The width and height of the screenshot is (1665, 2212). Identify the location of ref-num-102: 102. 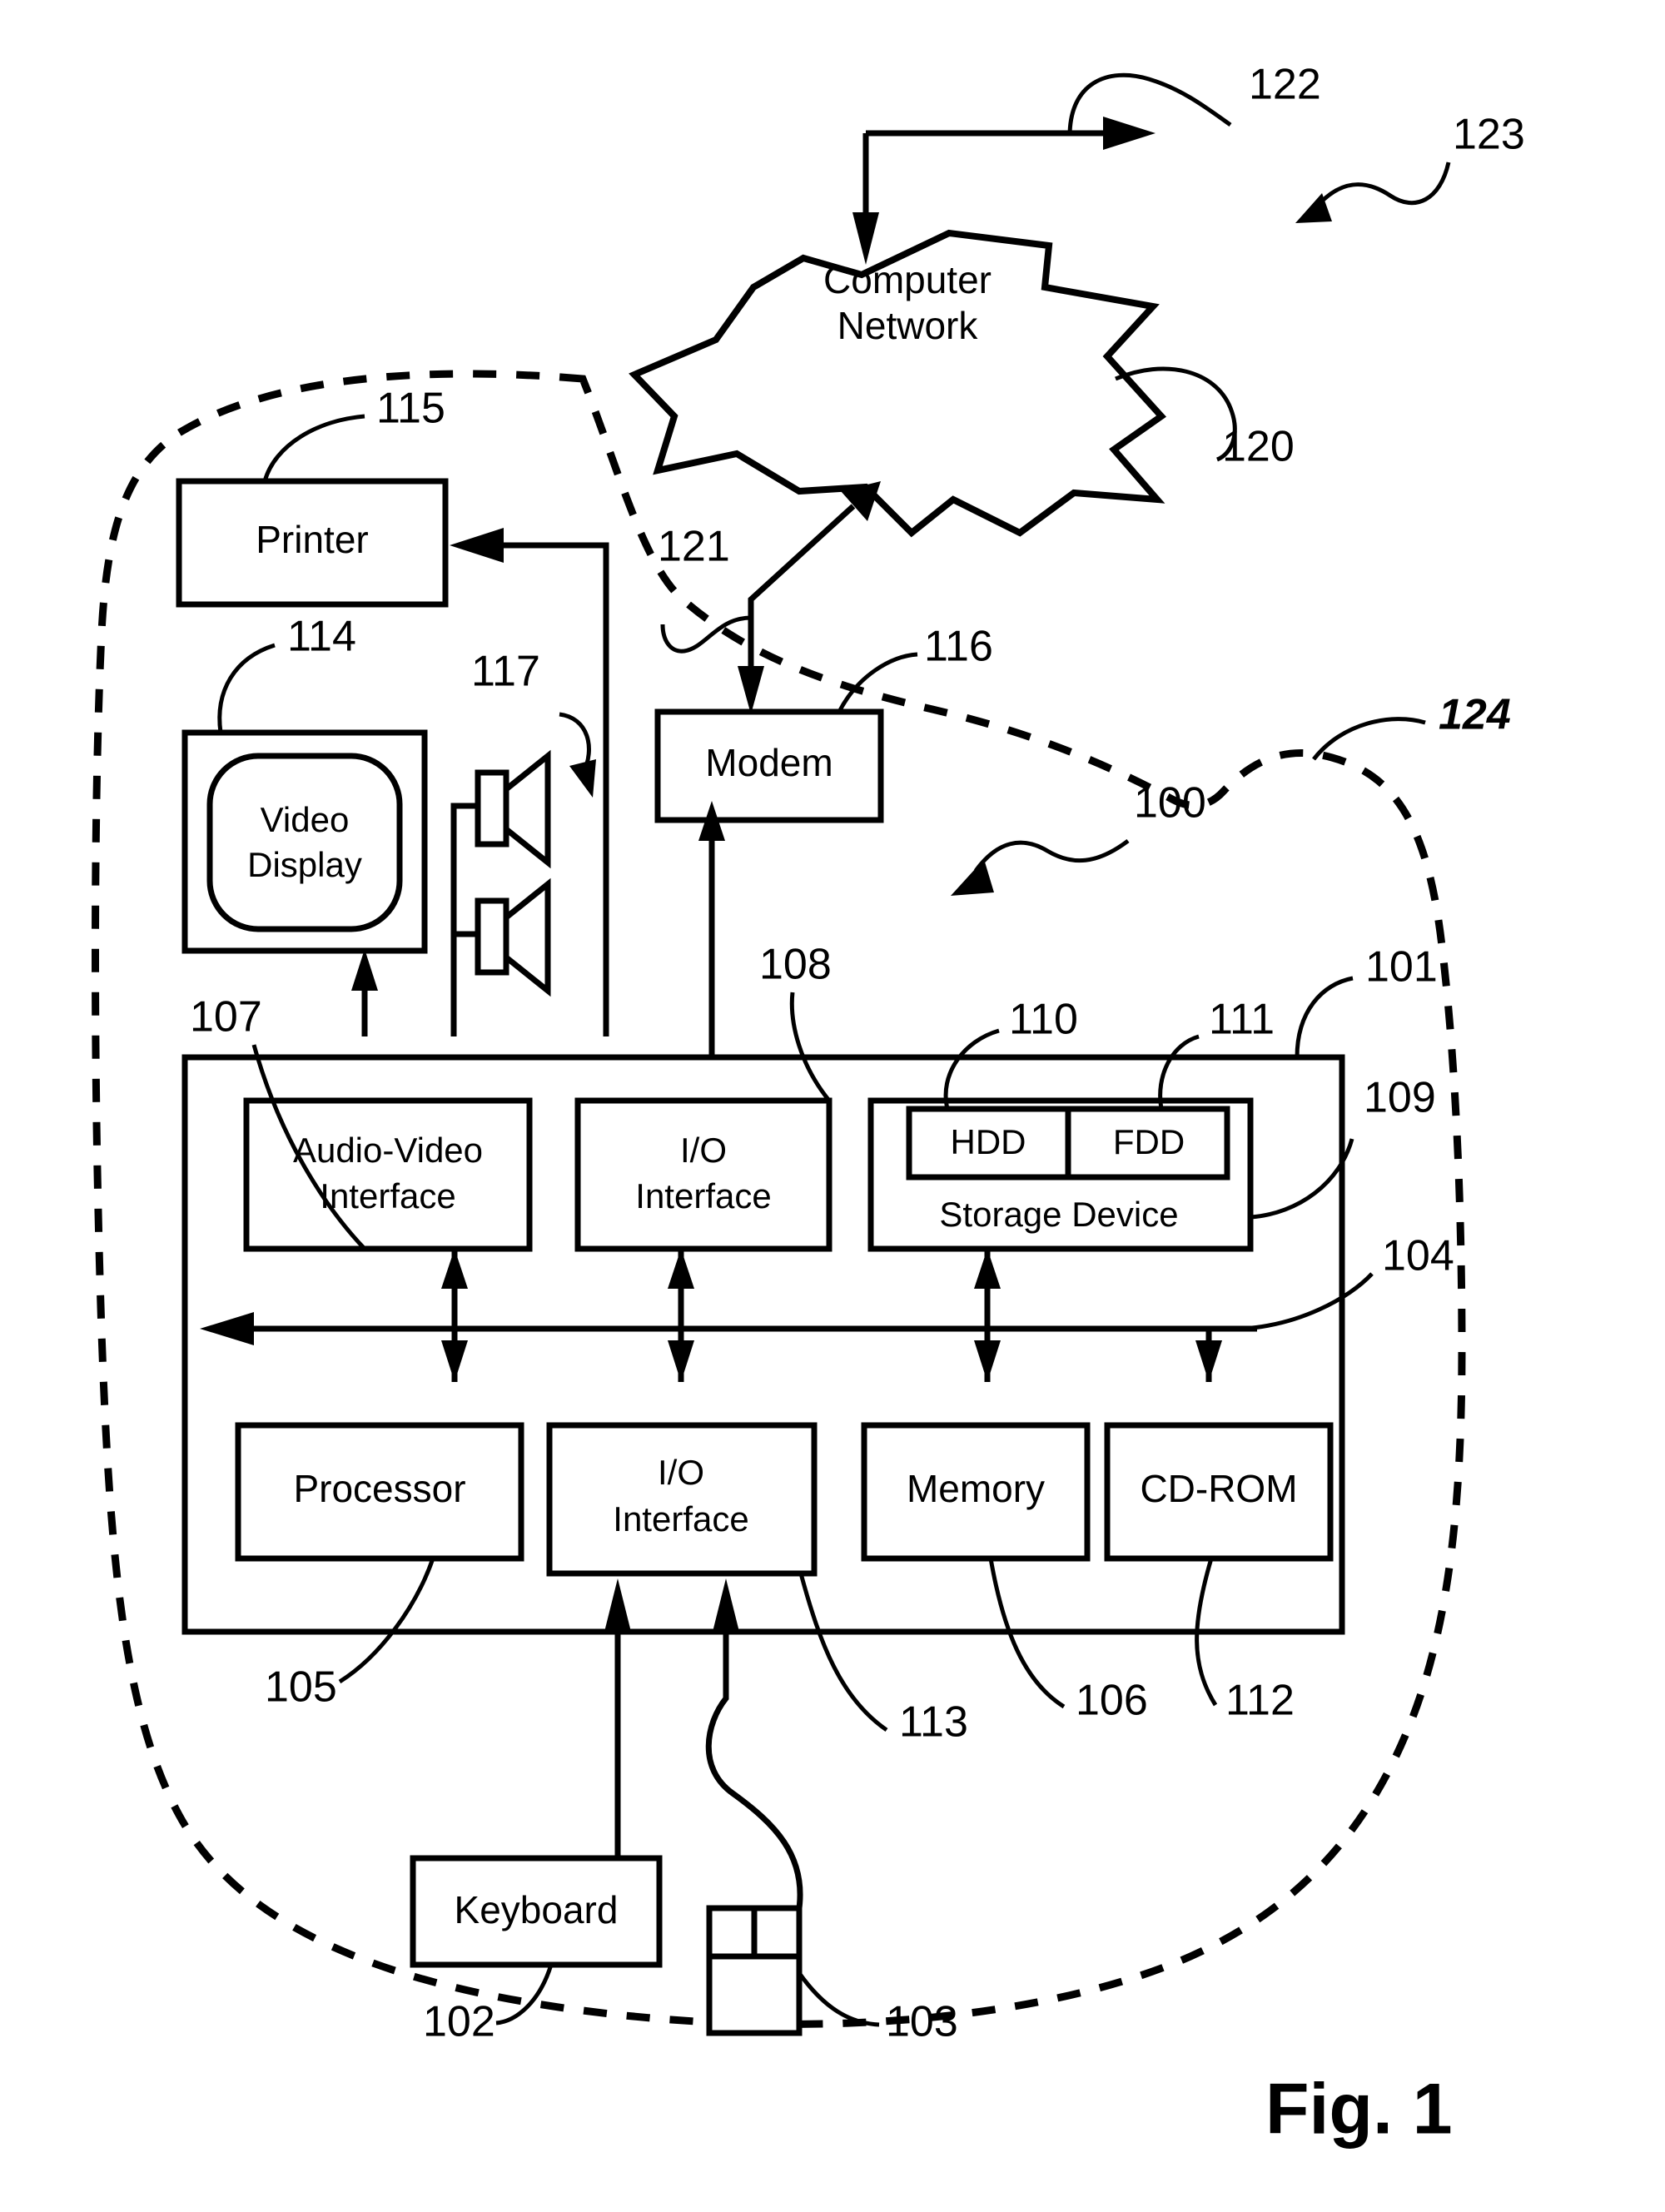
(459, 2022).